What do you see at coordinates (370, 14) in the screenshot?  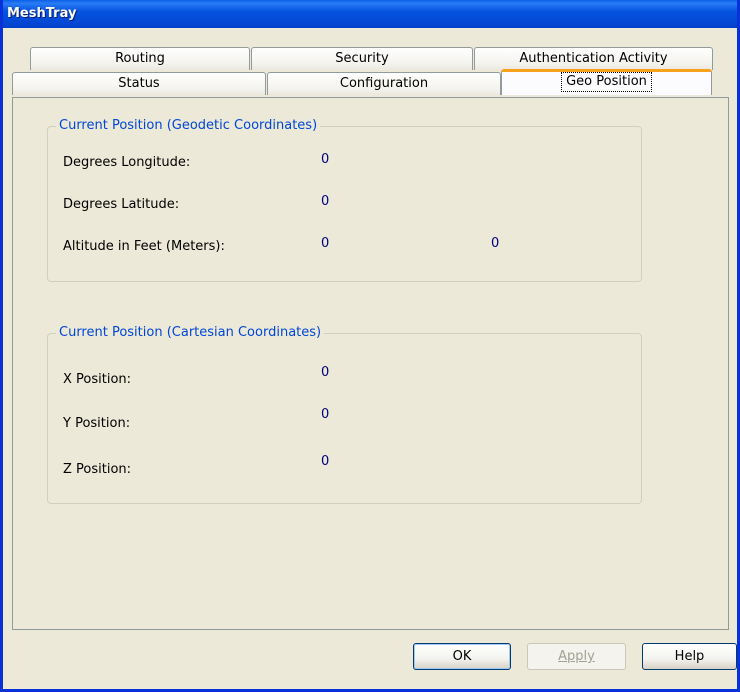 I see `title-bar: MeshTray` at bounding box center [370, 14].